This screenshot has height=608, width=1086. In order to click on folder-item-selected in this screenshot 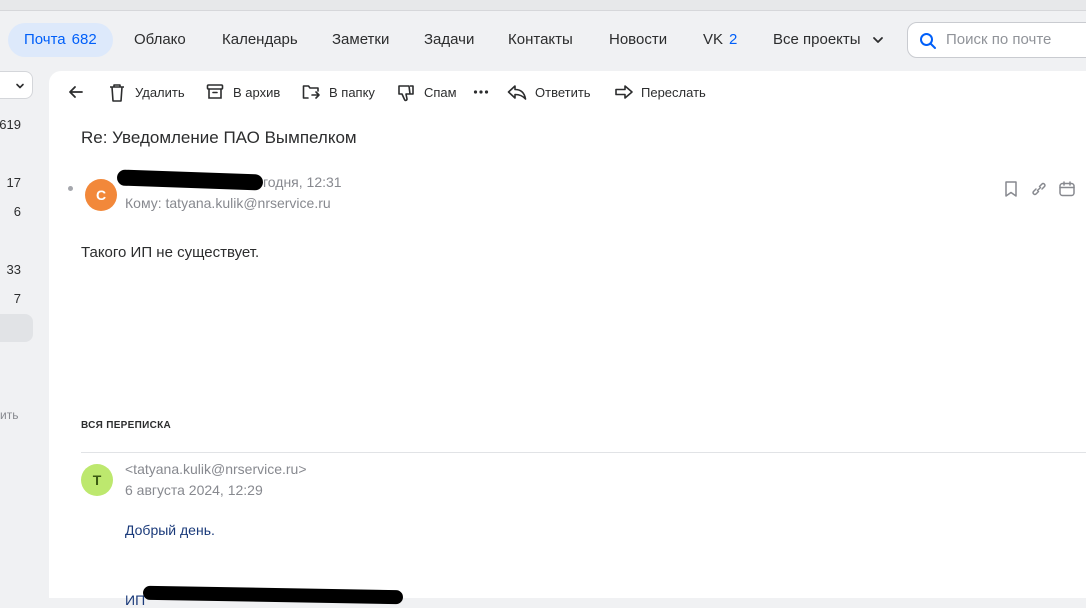, I will do `click(16, 328)`.